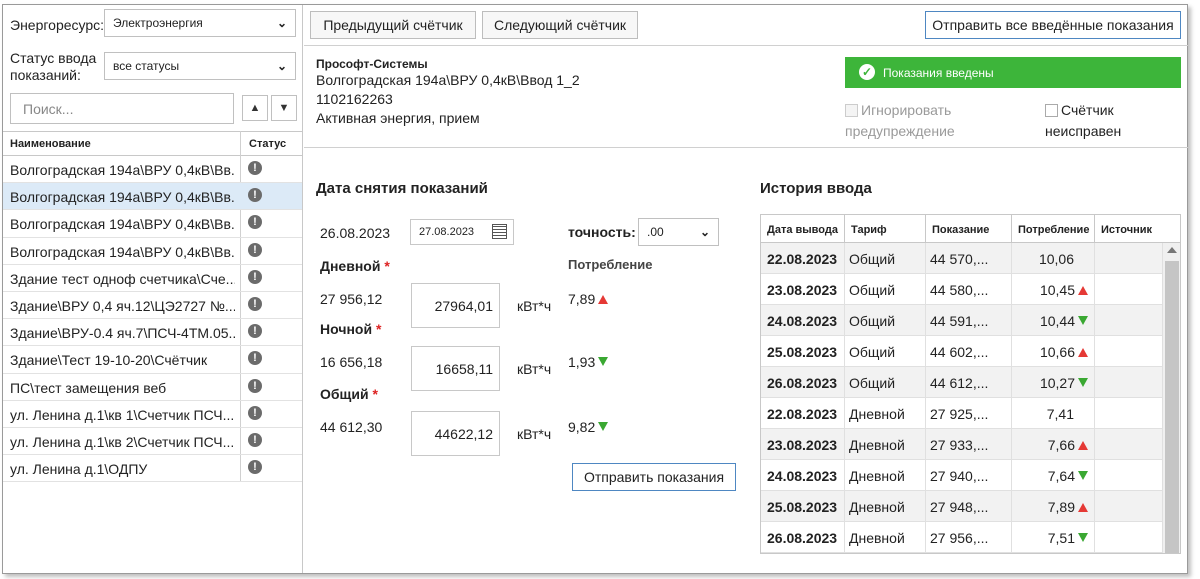  I want to click on history-column-header: Тариф, so click(885, 229).